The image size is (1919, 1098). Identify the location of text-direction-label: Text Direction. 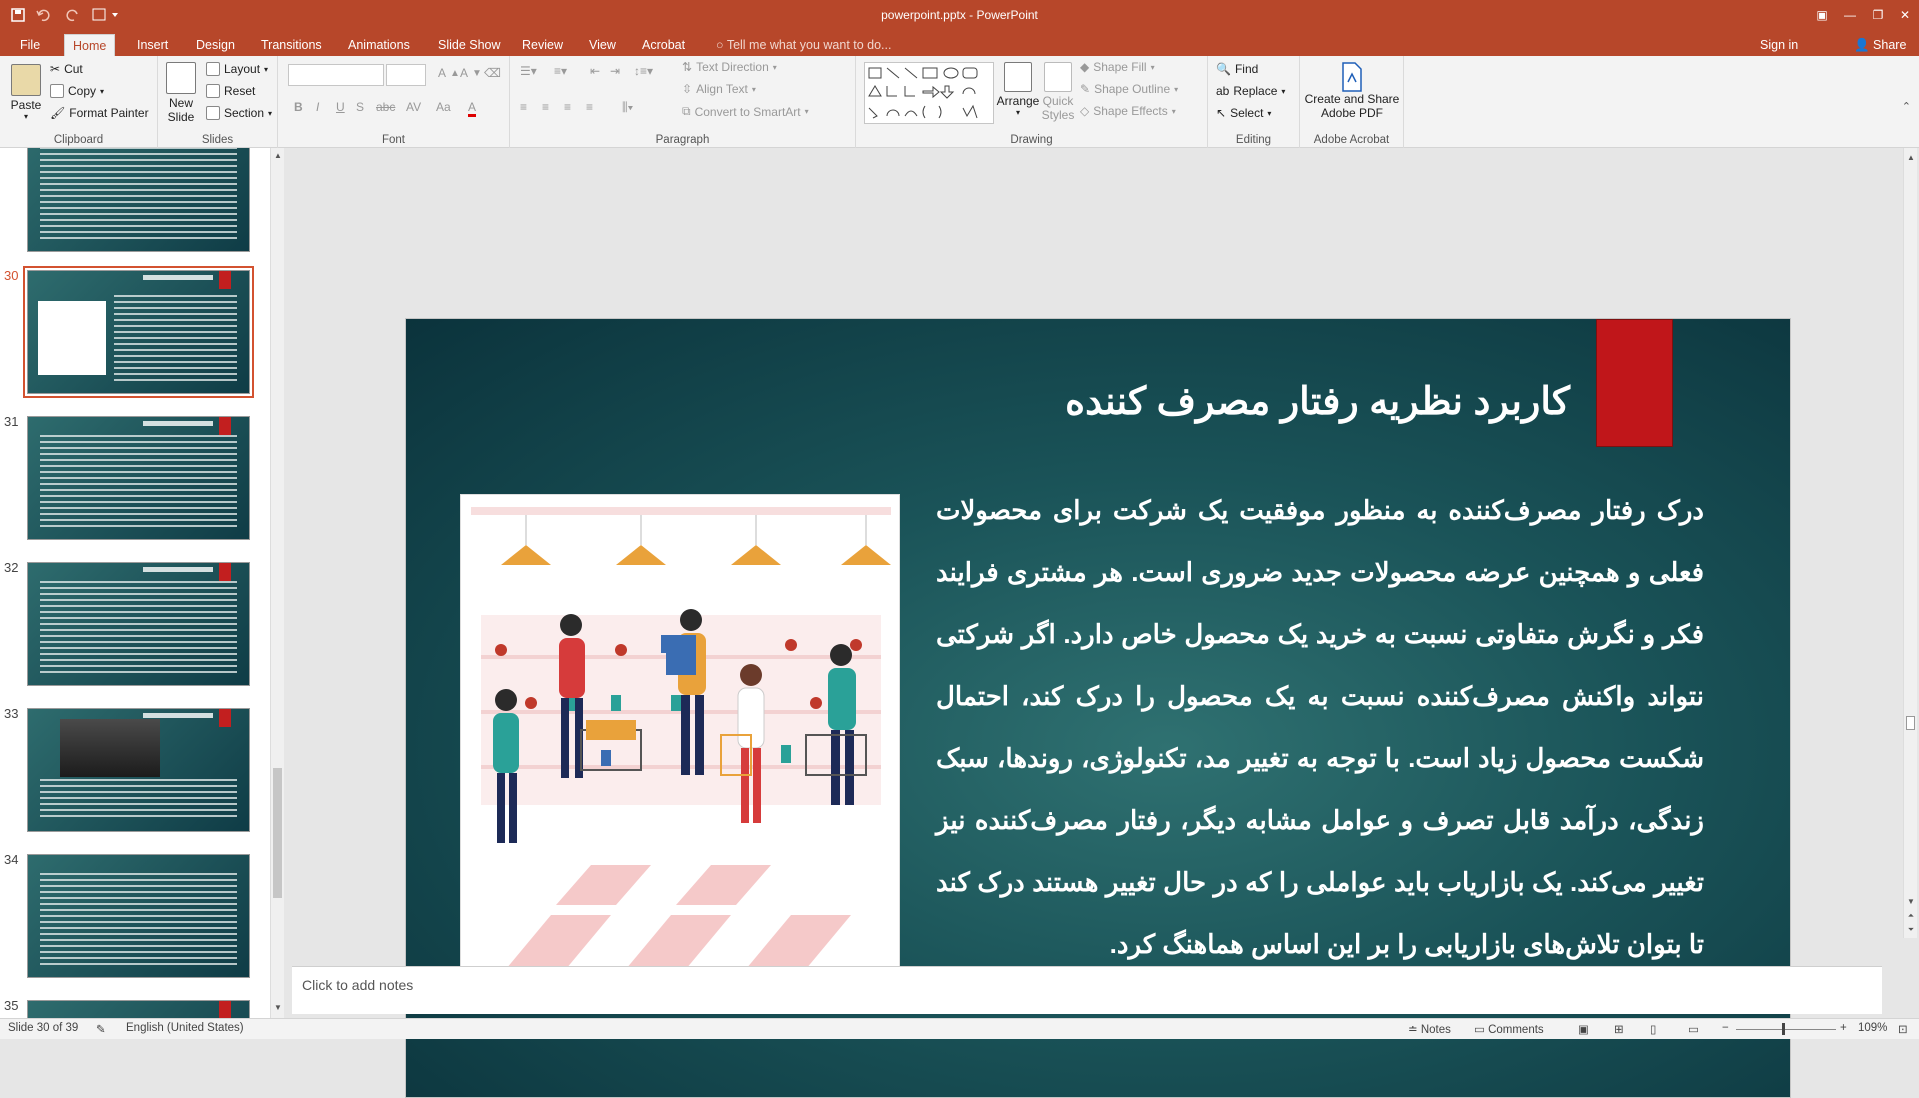
(732, 67).